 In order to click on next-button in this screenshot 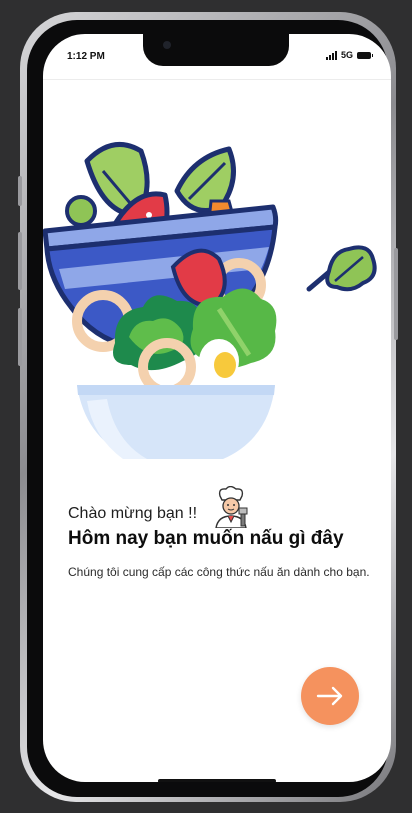, I will do `click(330, 696)`.